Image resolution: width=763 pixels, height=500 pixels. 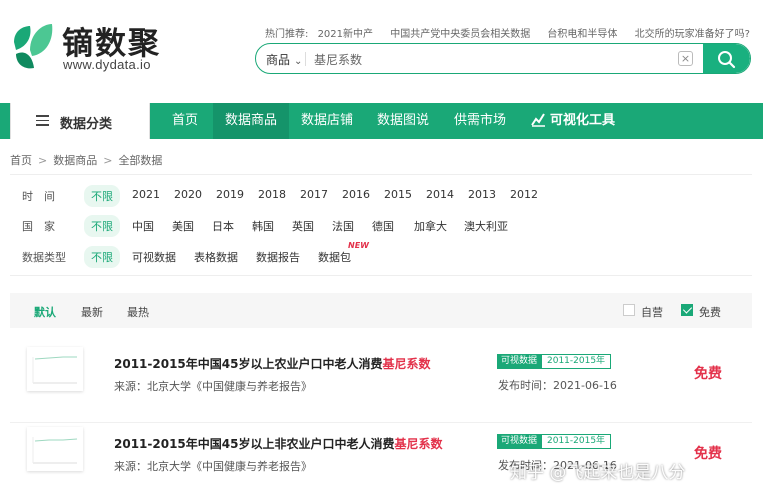 What do you see at coordinates (345, 34) in the screenshot?
I see `hot-item: 2021新中产` at bounding box center [345, 34].